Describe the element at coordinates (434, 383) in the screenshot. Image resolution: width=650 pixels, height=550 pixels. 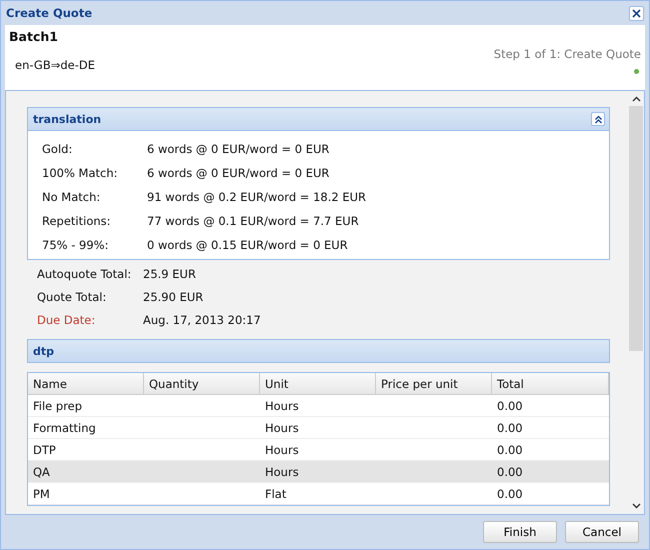
I see `column-header: Price per unit` at that location.